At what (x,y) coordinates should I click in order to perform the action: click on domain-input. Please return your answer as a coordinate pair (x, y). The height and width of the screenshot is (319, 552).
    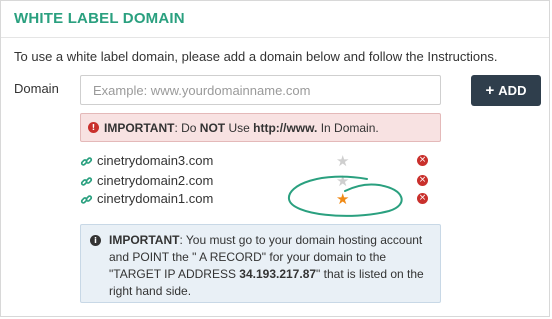
    Looking at the image, I should click on (260, 90).